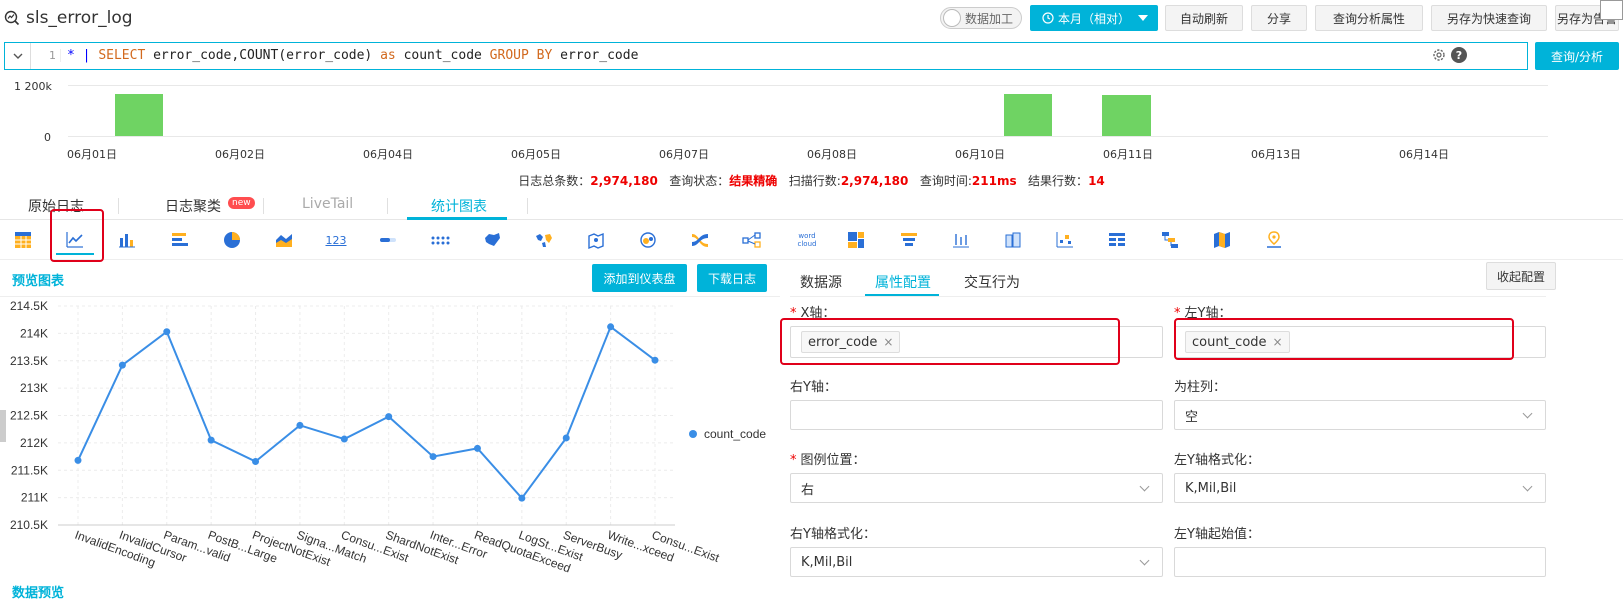 The height and width of the screenshot is (611, 1623). I want to click on chart-type-location, so click(1274, 240).